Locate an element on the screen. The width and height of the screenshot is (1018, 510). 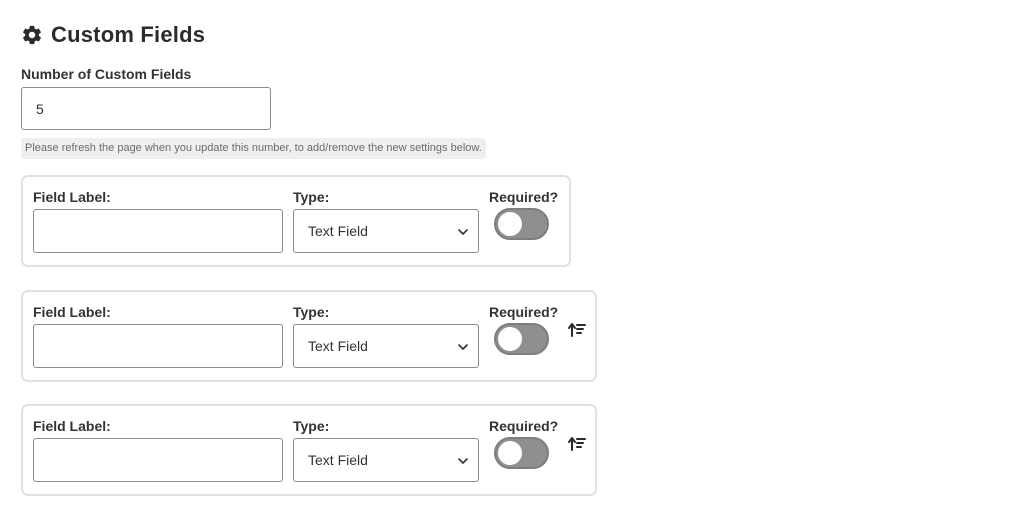
custom-fields-count-input is located at coordinates (146, 108).